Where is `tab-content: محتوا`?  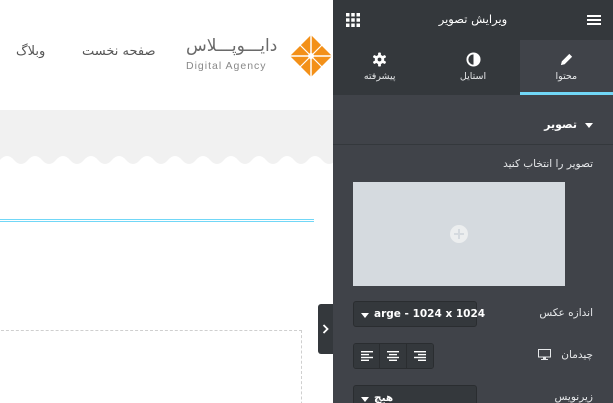 tab-content: محتوا is located at coordinates (566, 67).